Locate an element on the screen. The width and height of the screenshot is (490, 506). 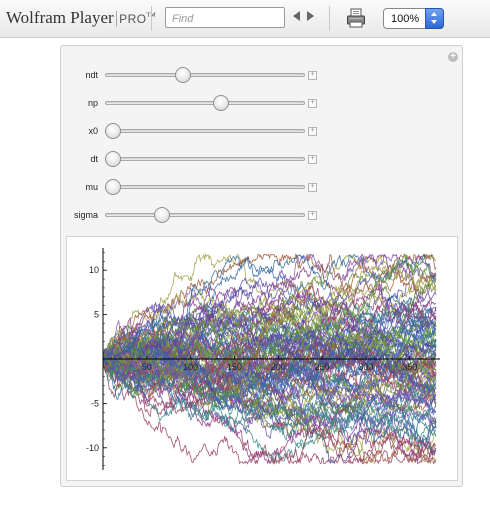
slider-thumb-ndt is located at coordinates (182, 75).